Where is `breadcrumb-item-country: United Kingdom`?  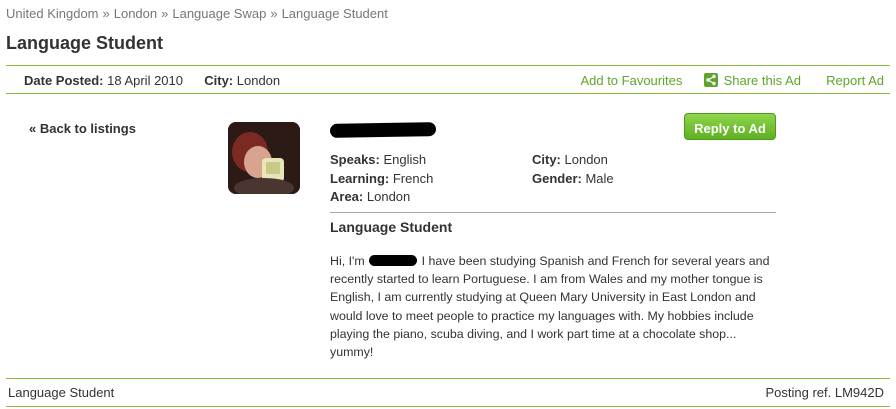 breadcrumb-item-country: United Kingdom is located at coordinates (52, 13).